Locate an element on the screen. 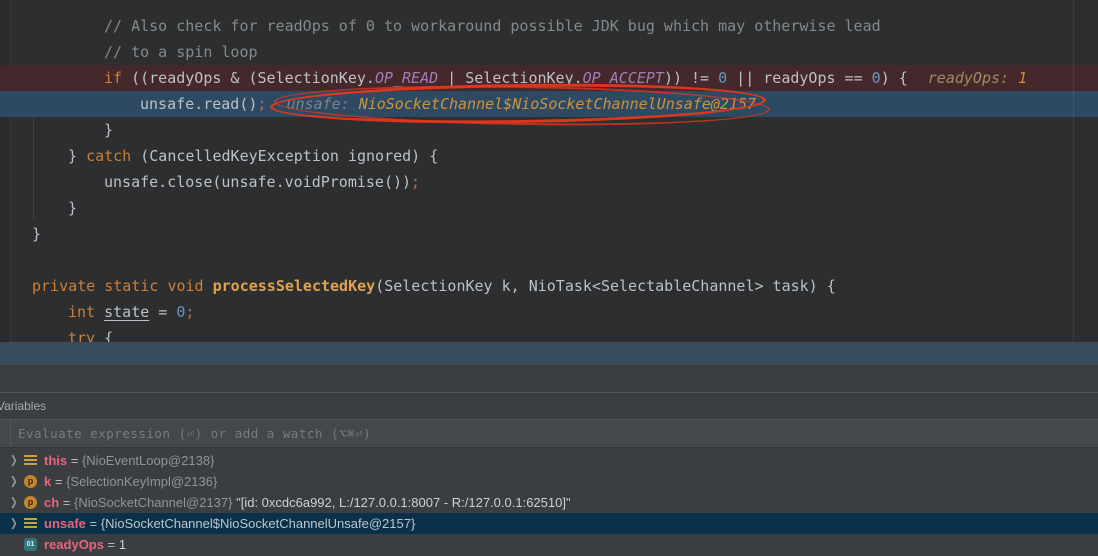  variable-name: this is located at coordinates (56, 460).